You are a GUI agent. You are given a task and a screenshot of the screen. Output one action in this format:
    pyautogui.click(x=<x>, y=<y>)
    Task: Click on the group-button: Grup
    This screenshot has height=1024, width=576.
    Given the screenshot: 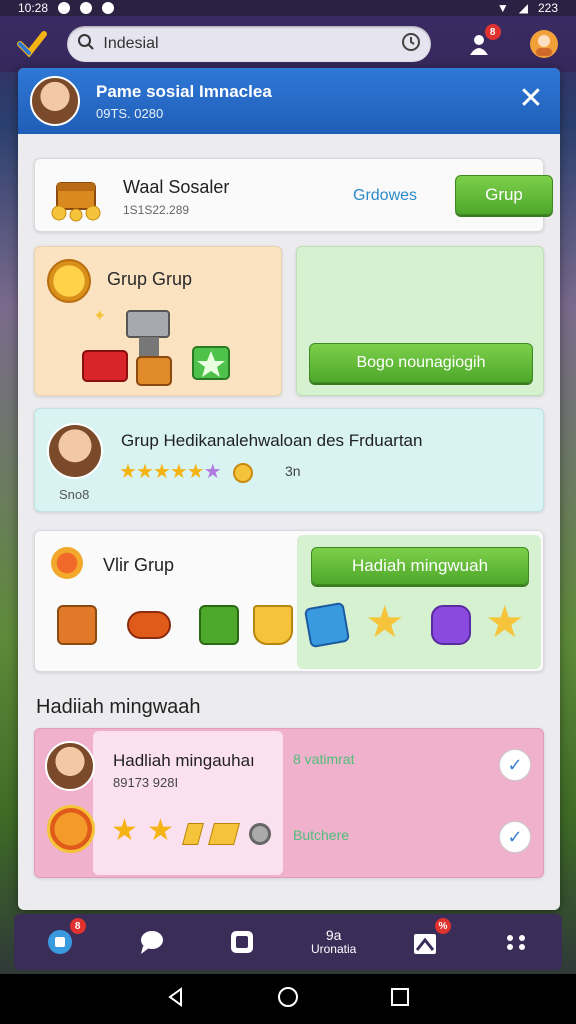 What is the action you would take?
    pyautogui.click(x=504, y=195)
    